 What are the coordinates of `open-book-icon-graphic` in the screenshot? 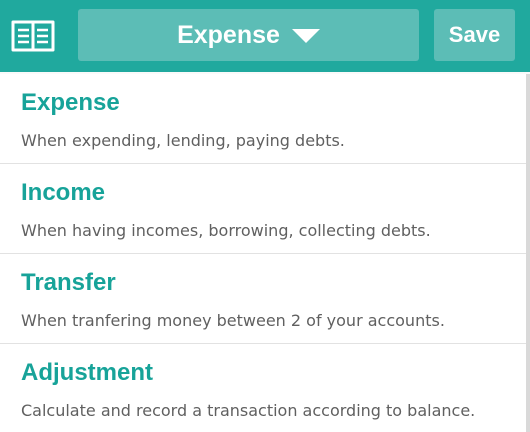 It's located at (33, 36).